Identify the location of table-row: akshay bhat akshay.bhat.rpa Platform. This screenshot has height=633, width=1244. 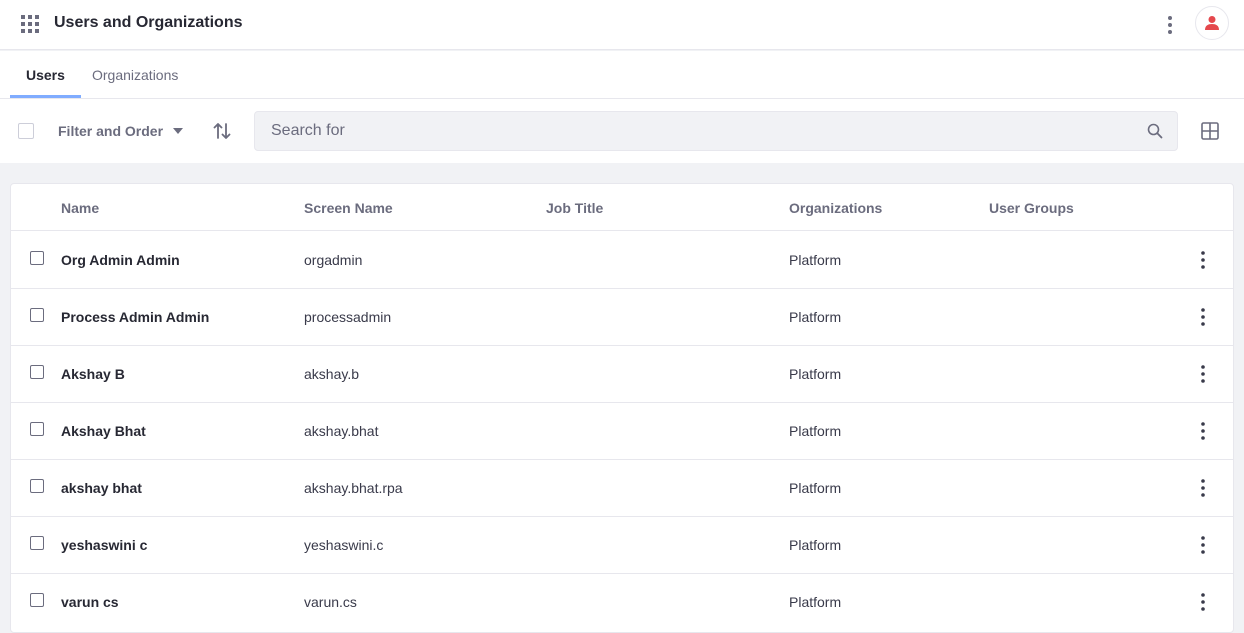
(622, 488).